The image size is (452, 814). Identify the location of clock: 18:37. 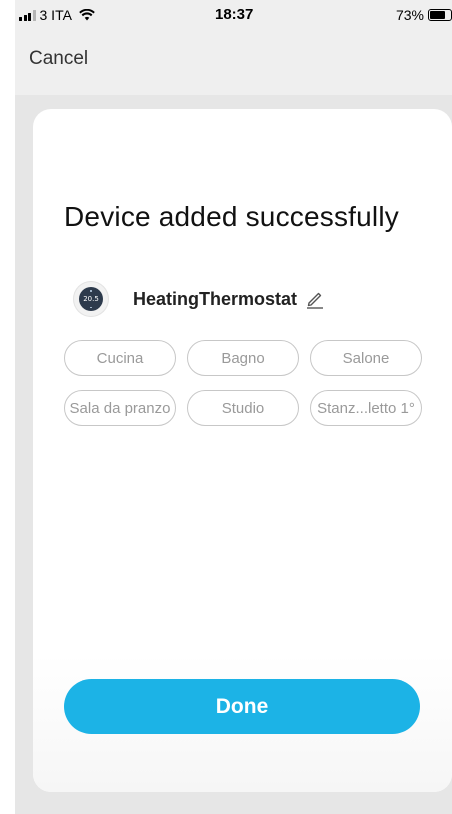
(234, 14).